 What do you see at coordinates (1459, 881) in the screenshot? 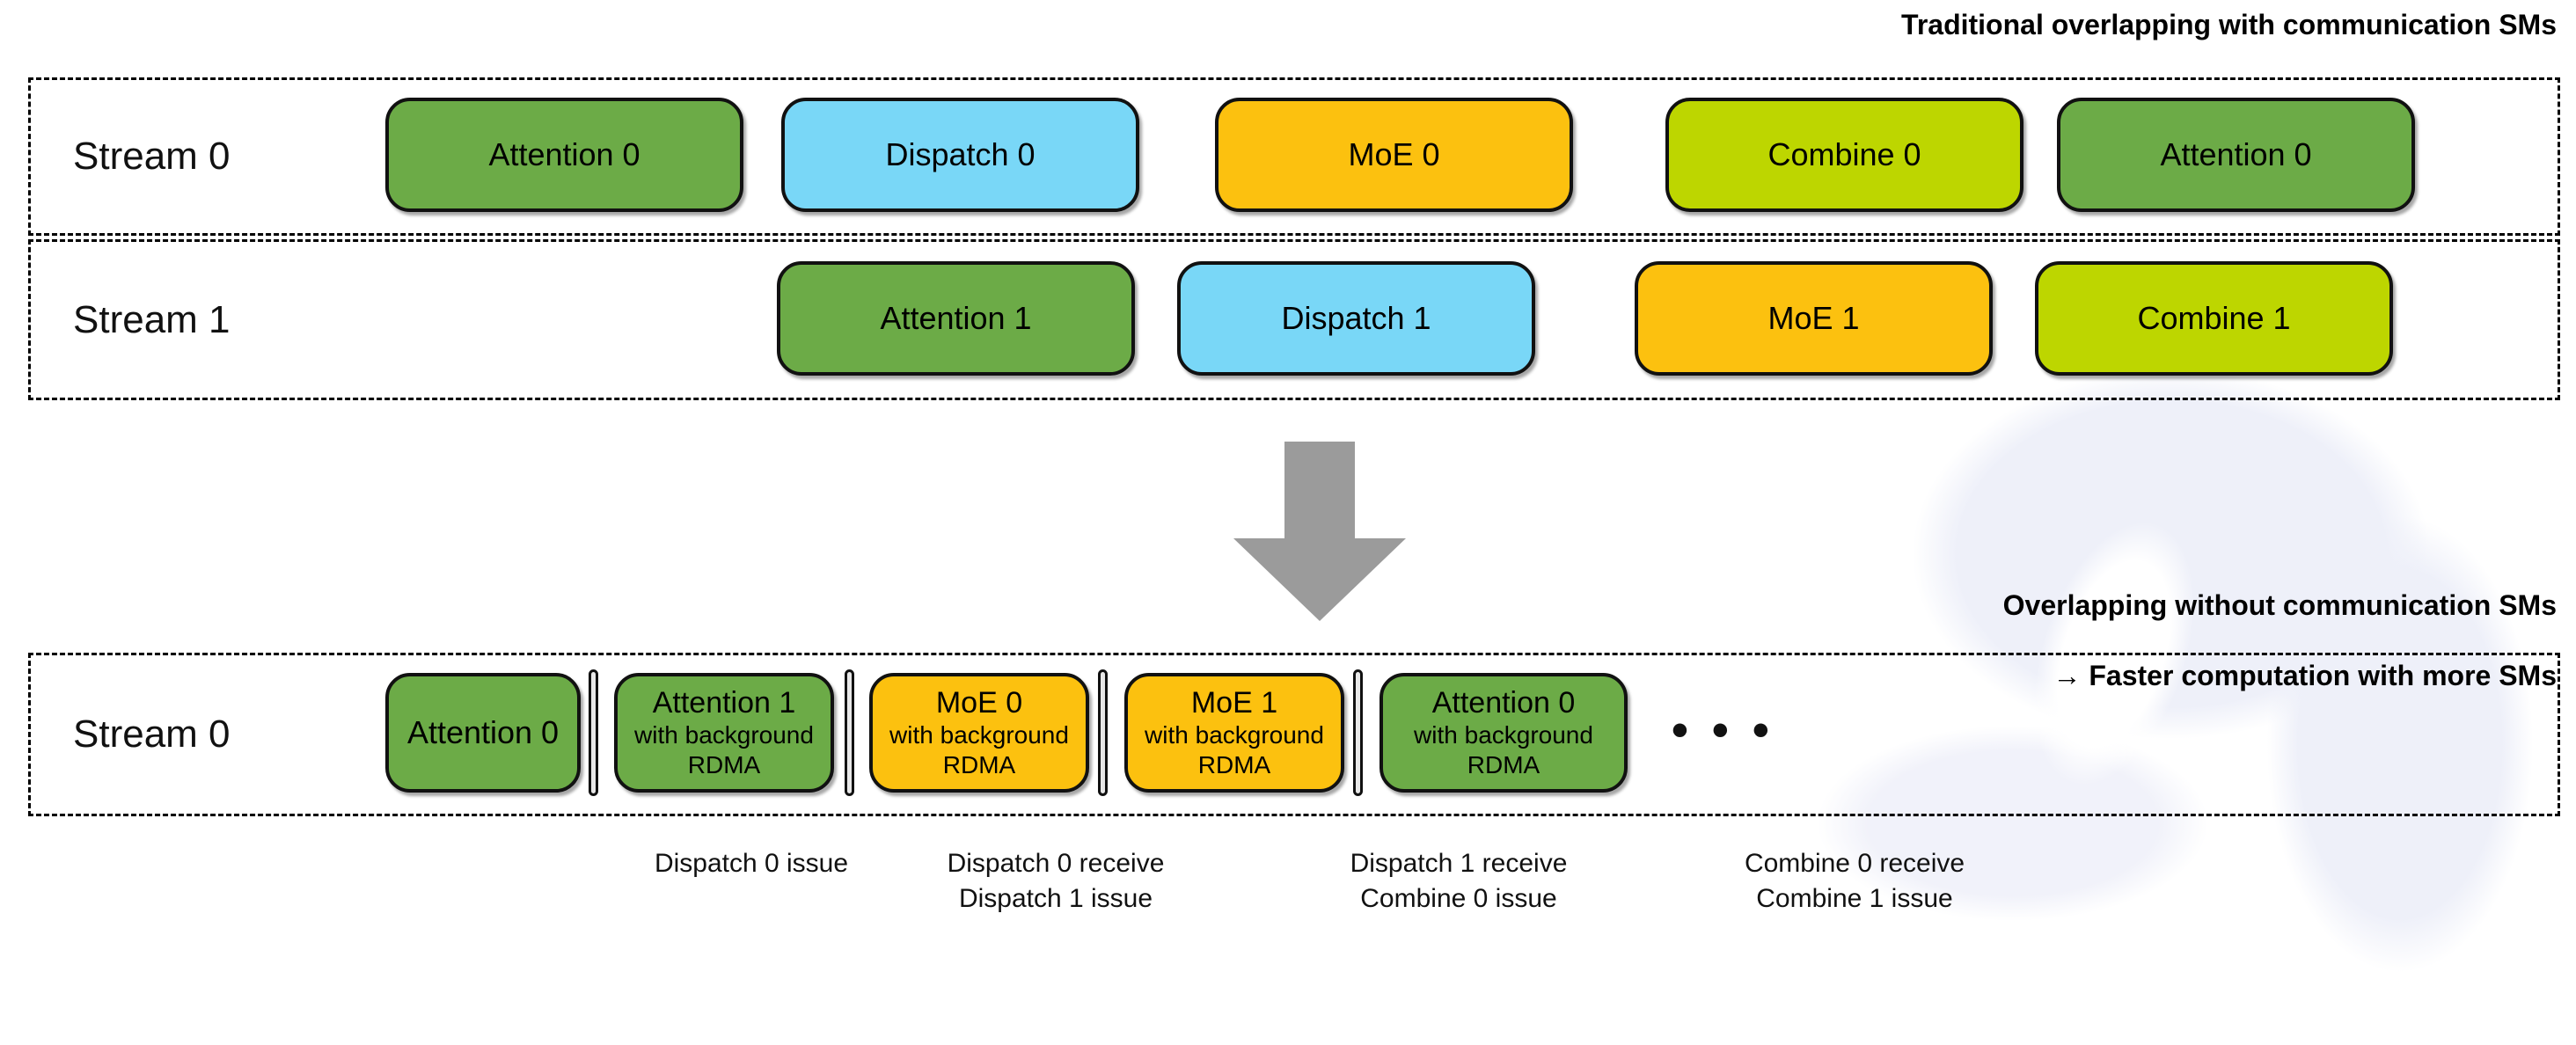
I see `annotation-dispatch-1-receive: Dispatch 1 receive Combine 0 issue` at bounding box center [1459, 881].